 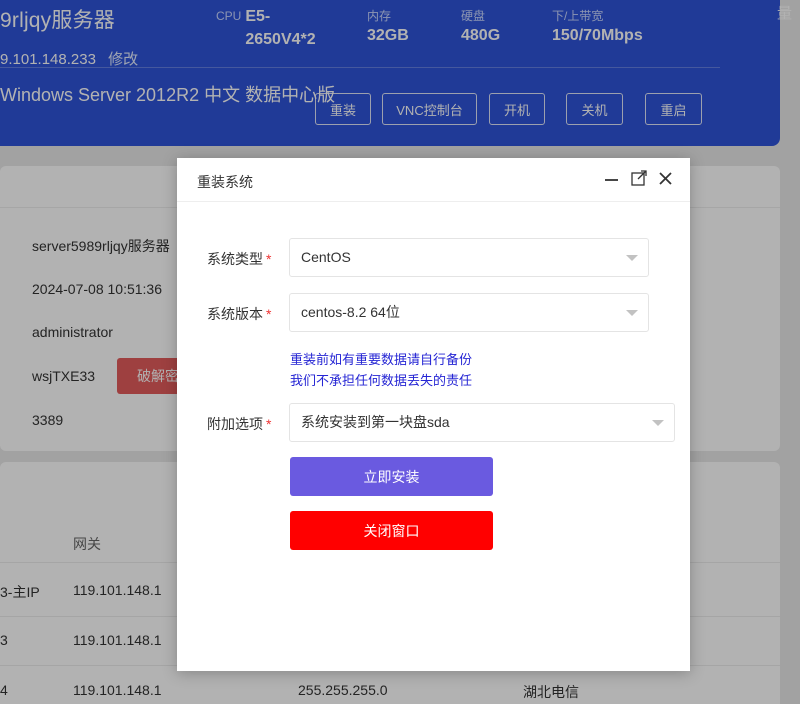 What do you see at coordinates (225, 182) in the screenshot?
I see `dialog-title: 重装系统` at bounding box center [225, 182].